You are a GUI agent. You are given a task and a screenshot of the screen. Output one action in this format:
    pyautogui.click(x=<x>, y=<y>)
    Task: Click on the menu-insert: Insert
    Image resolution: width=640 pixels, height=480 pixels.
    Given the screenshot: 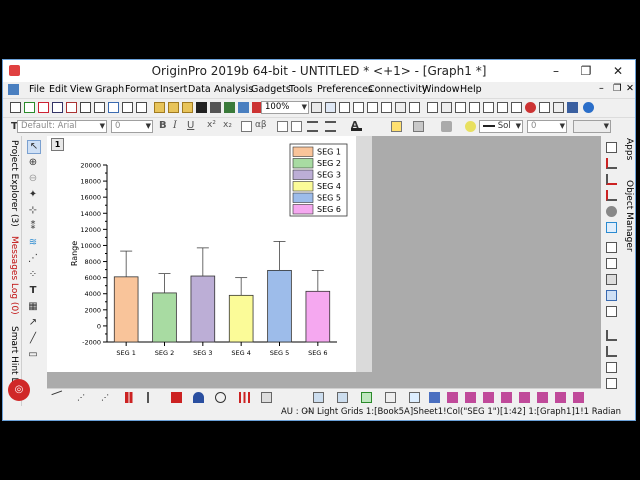 What is the action you would take?
    pyautogui.click(x=173, y=89)
    